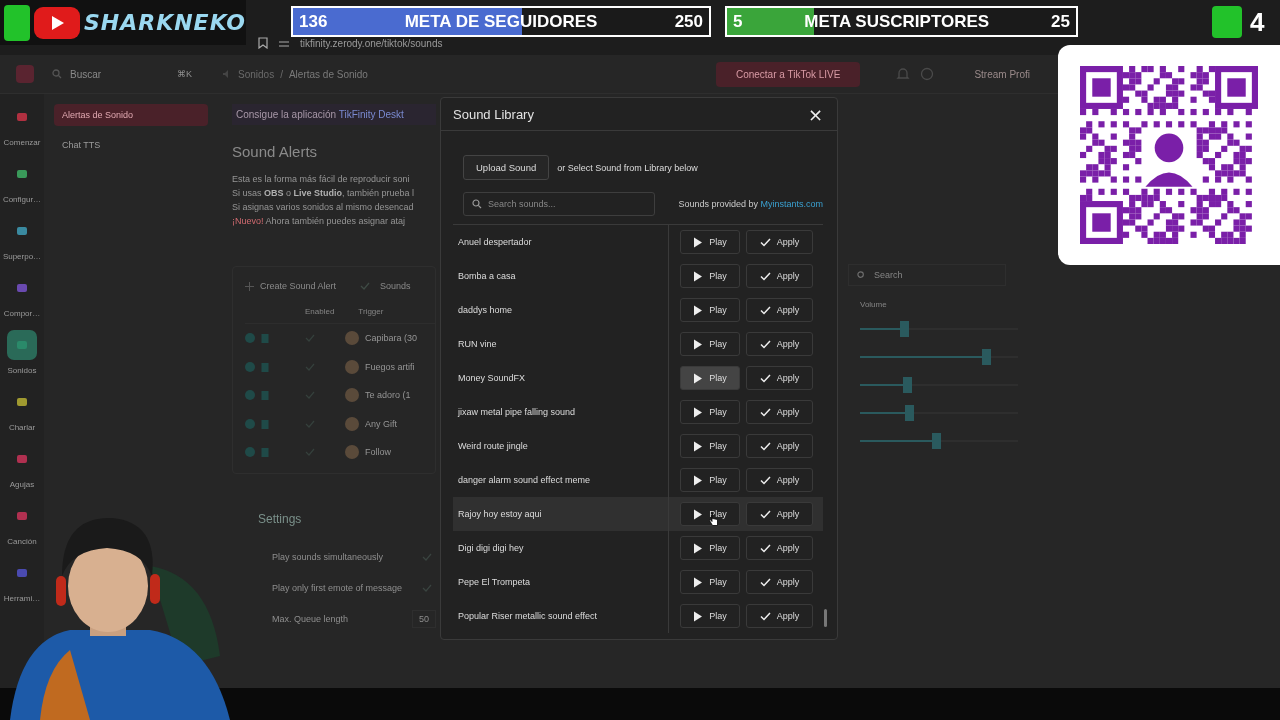 The height and width of the screenshot is (720, 1280). Describe the element at coordinates (750, 204) in the screenshot. I see `provider-credit: Sounds provided by Myinstants.com` at that location.